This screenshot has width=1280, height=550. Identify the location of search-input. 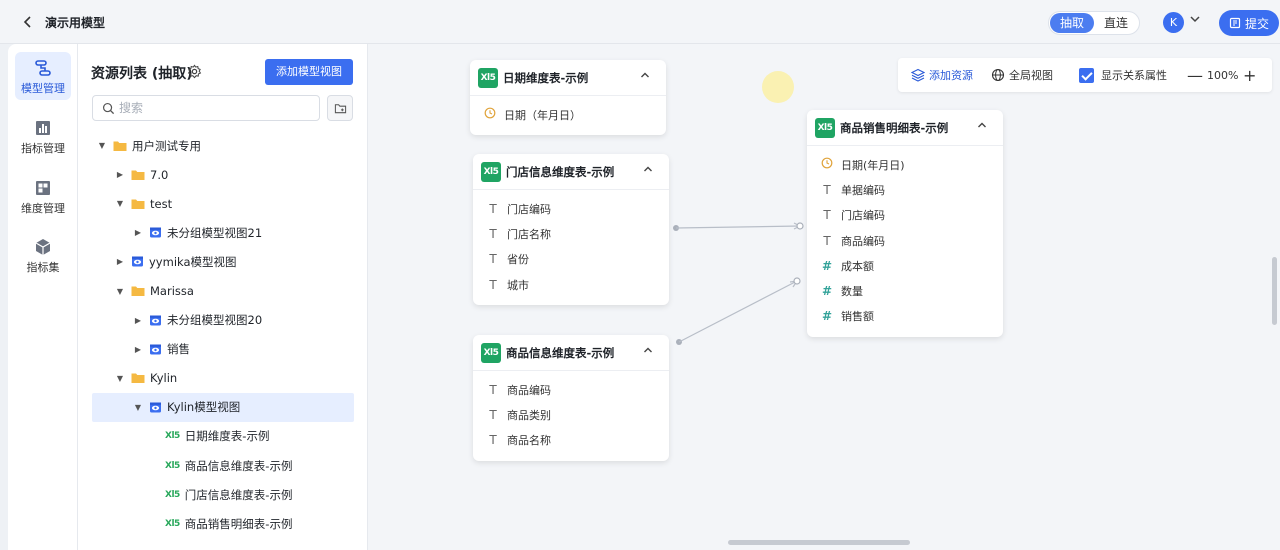
(216, 108).